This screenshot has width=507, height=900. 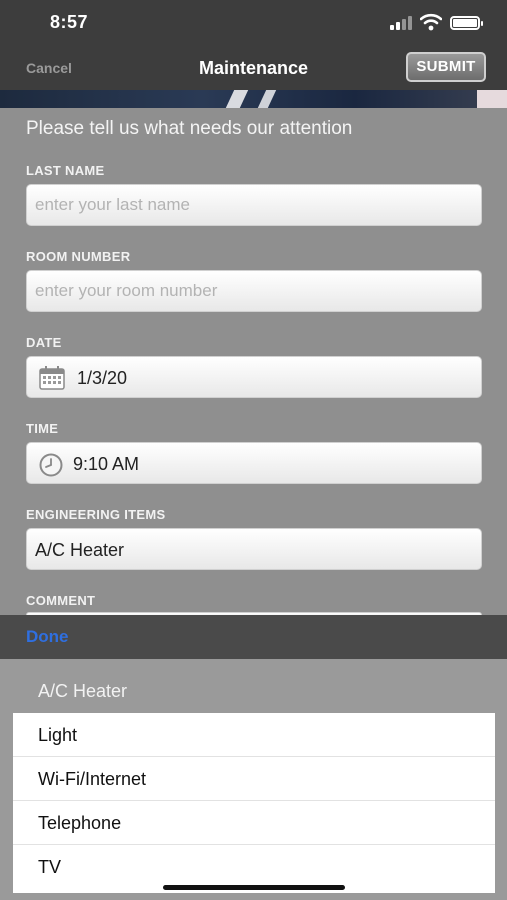 I want to click on date-field: 1/3/20, so click(x=254, y=377).